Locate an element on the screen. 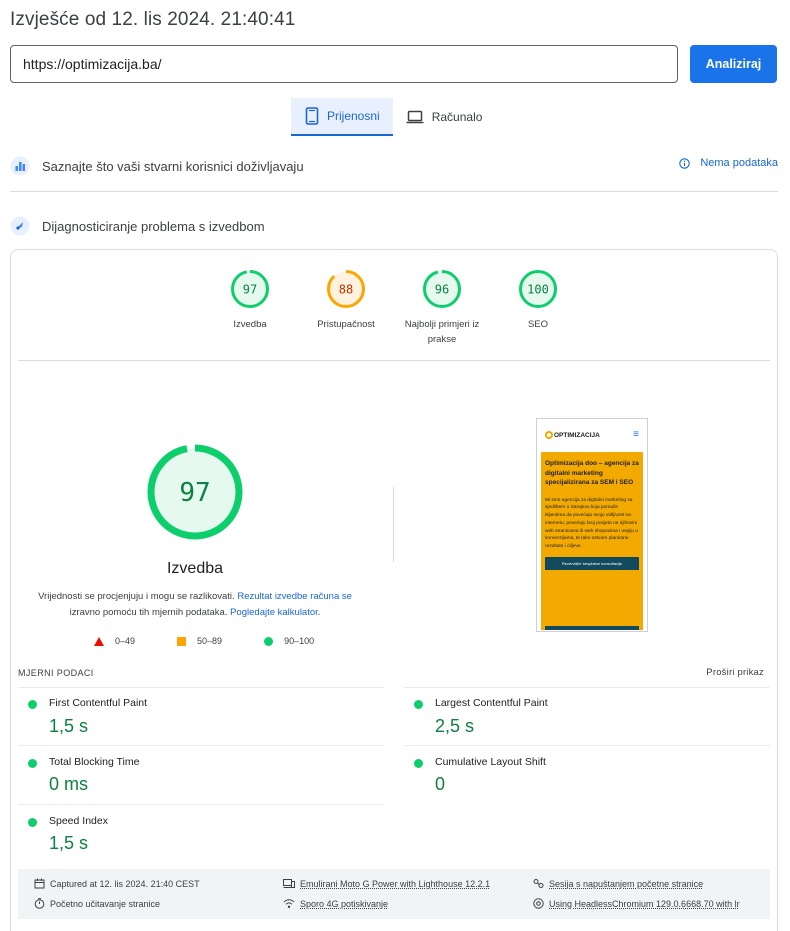 The image size is (790, 931). no-data-label: Nema podataka is located at coordinates (739, 163).